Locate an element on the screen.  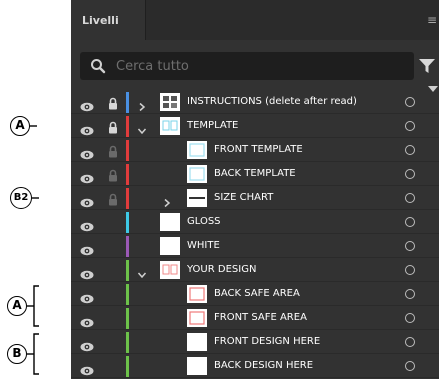
layer-row: INSTRUCTIONS (delete after read) is located at coordinates (255, 102).